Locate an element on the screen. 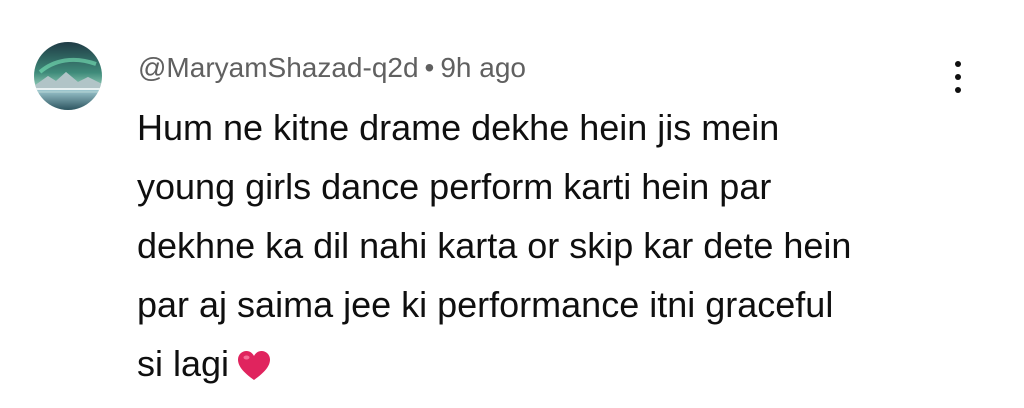  comment-text-line: Hum ne kitne drame dekhe hein jis mein is located at coordinates (458, 127).